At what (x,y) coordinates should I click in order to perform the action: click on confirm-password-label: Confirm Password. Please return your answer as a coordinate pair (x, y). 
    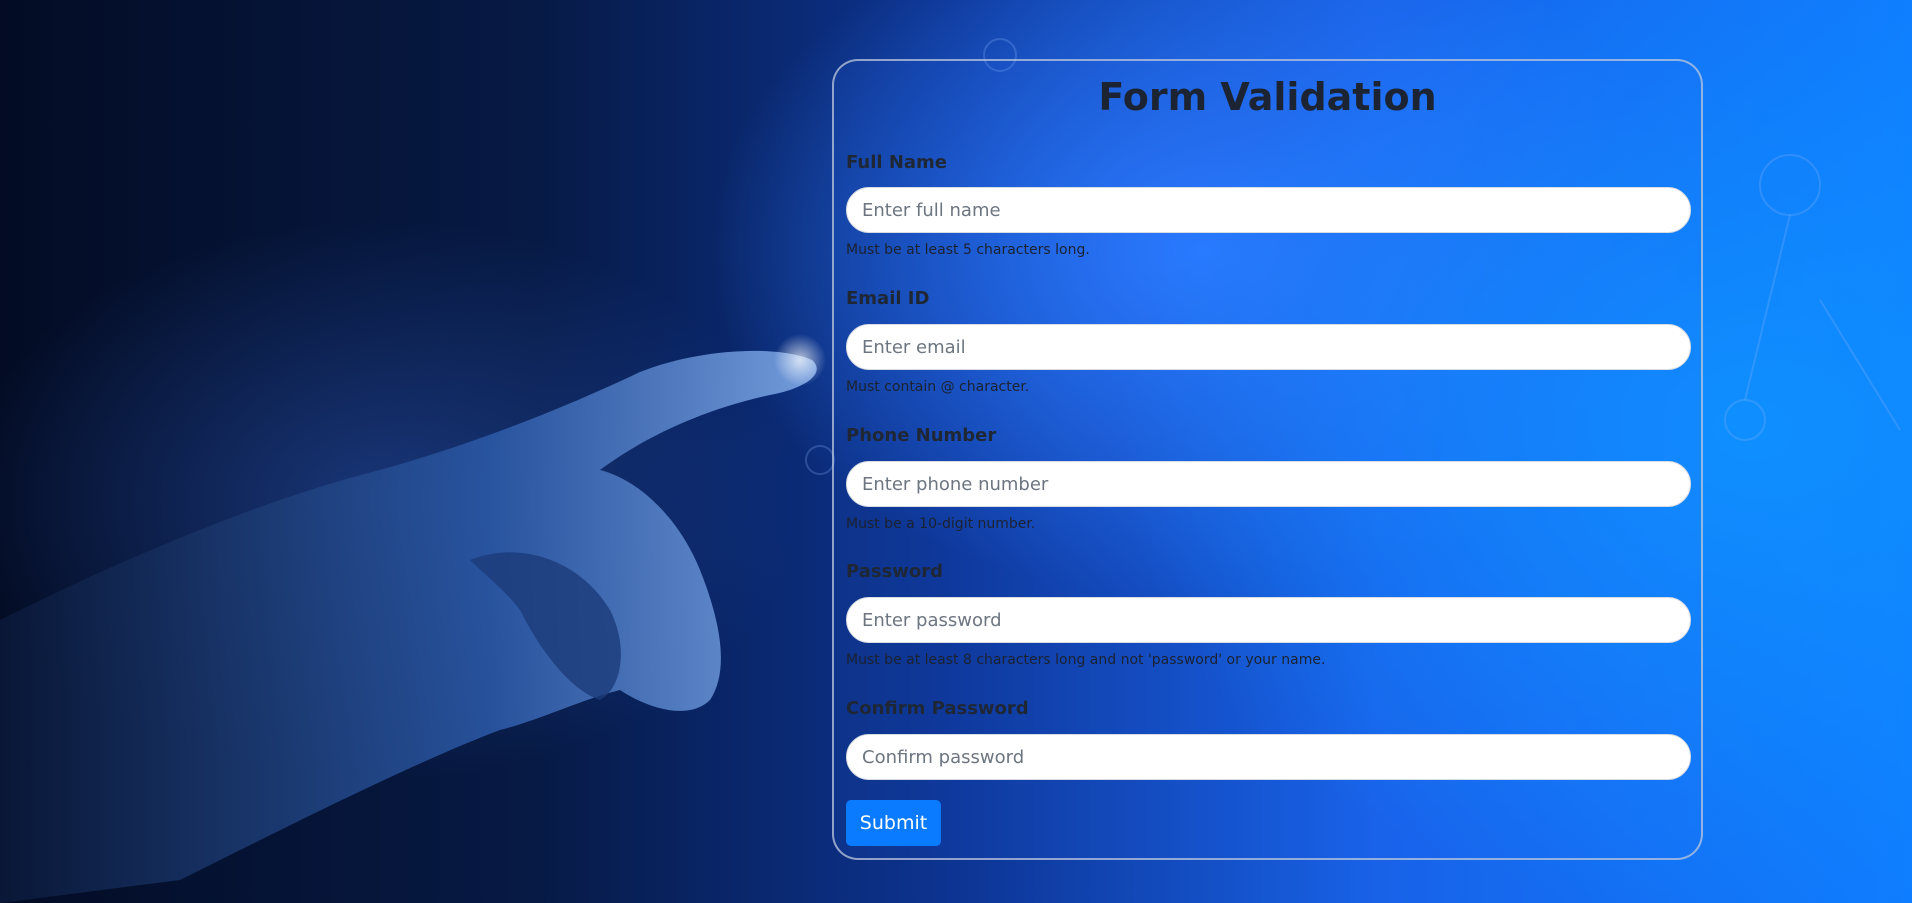
    Looking at the image, I should click on (937, 708).